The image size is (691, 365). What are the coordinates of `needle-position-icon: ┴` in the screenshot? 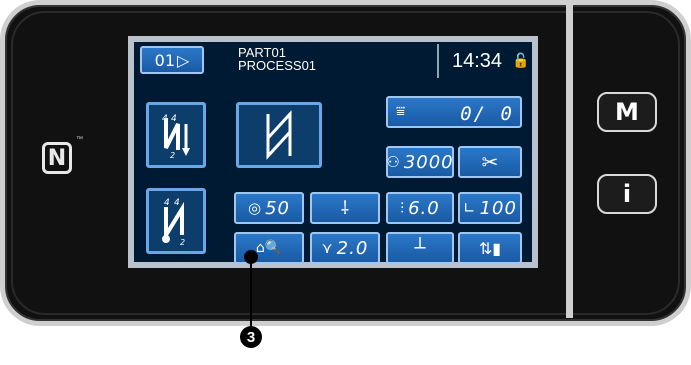 It's located at (420, 248).